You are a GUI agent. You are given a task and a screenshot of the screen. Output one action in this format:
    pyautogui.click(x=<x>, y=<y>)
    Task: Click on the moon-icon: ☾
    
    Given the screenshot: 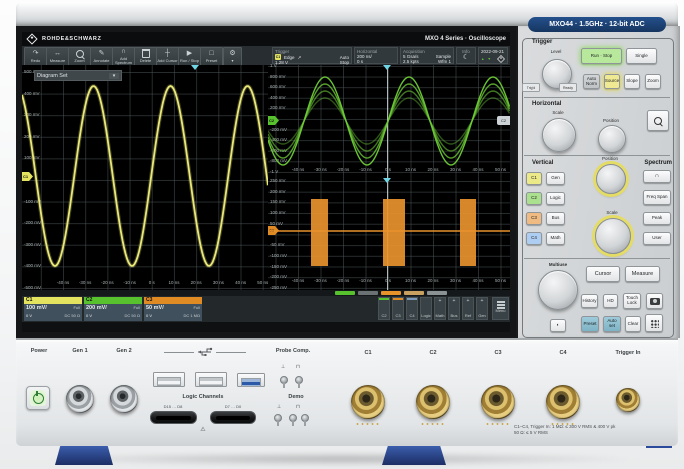 What is the action you would take?
    pyautogui.click(x=466, y=58)
    